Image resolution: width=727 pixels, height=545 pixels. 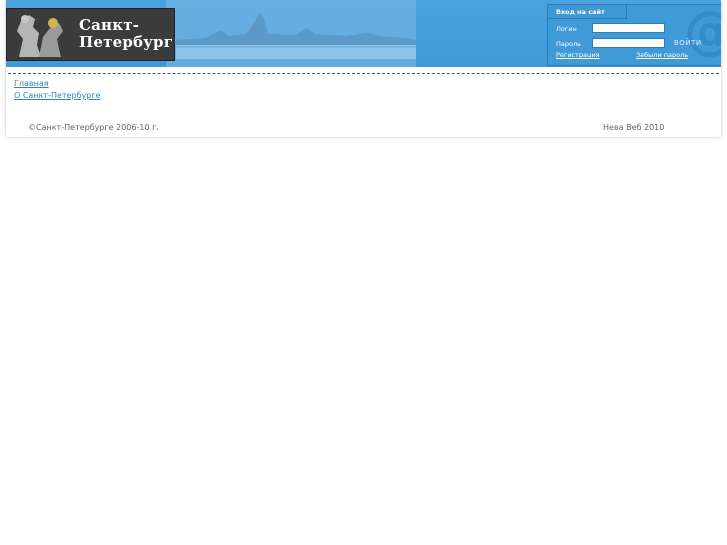 What do you see at coordinates (57, 95) in the screenshot?
I see `nav-link-about: О Санкт-Петербурге` at bounding box center [57, 95].